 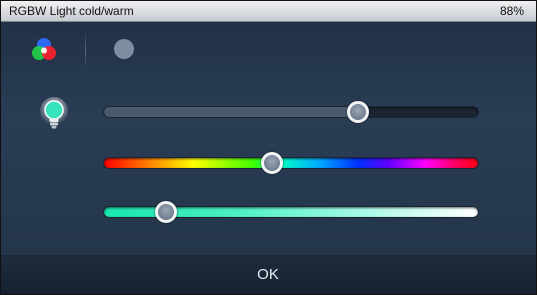 I want to click on brightness-percent: 88%, so click(x=511, y=11).